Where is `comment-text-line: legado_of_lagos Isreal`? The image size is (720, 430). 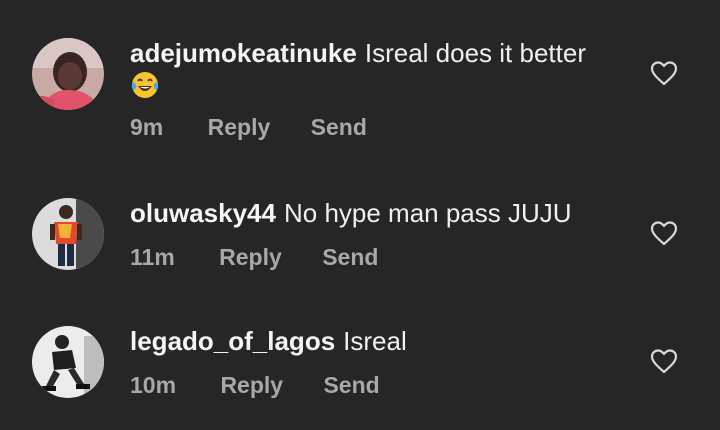
comment-text-line: legado_of_lagos Isreal is located at coordinates (380, 341).